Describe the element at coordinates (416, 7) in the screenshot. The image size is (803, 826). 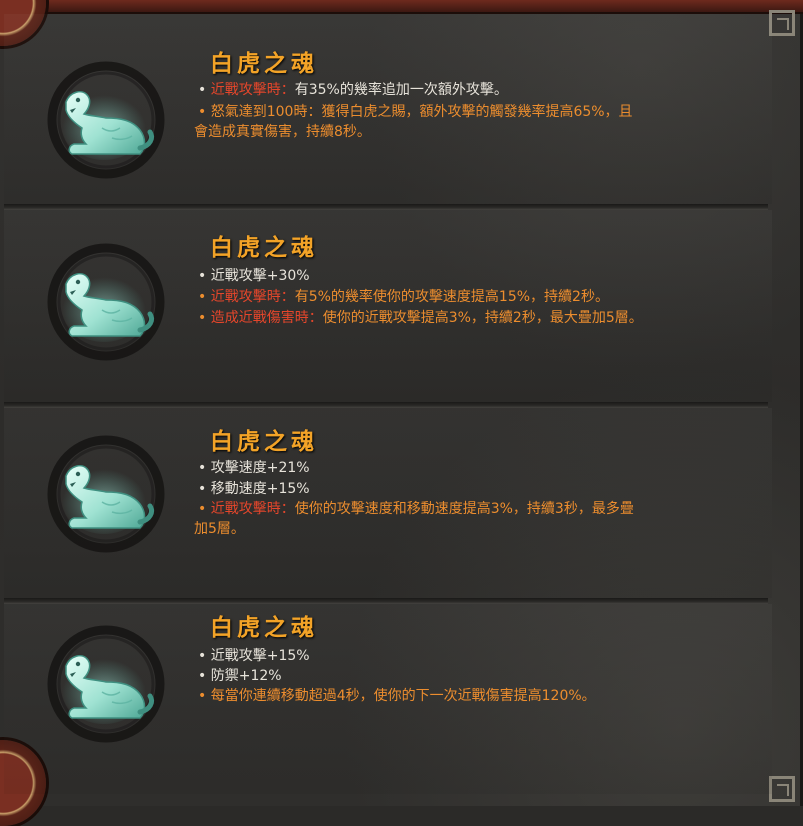
I see `top-border` at that location.